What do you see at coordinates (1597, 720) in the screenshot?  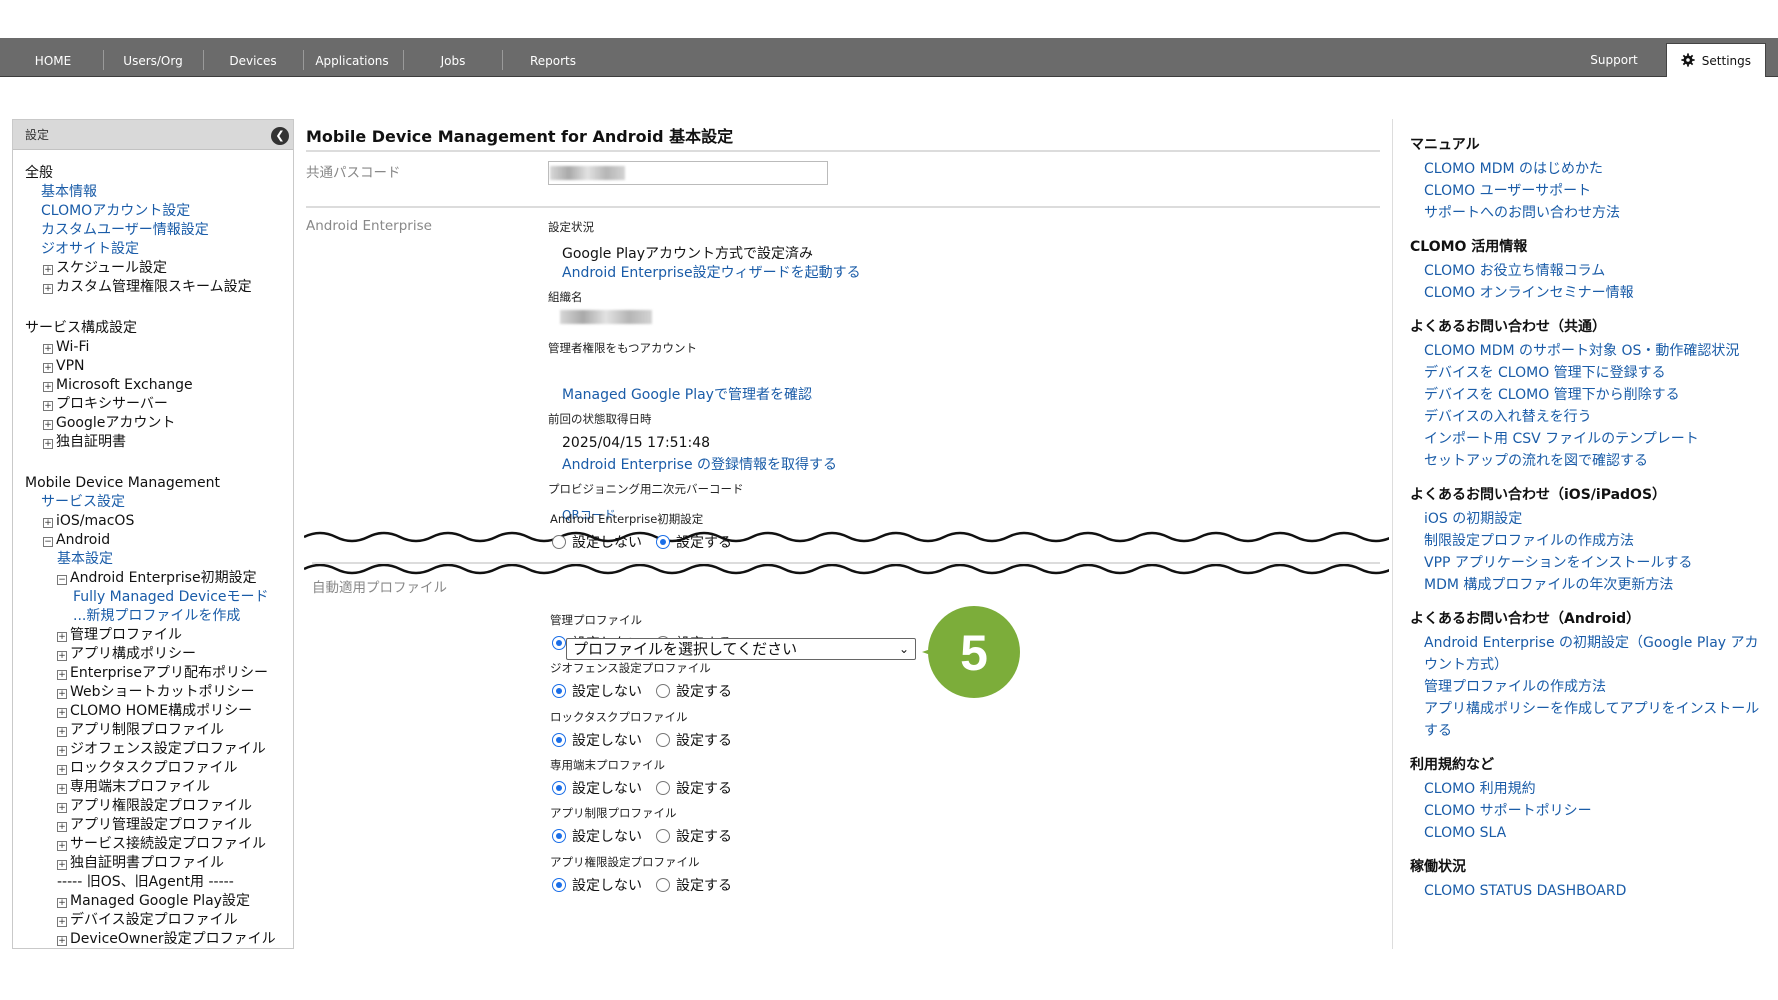 I see `help-link: アプリ構成ポリシーを作成してアプリをインストールする` at bounding box center [1597, 720].